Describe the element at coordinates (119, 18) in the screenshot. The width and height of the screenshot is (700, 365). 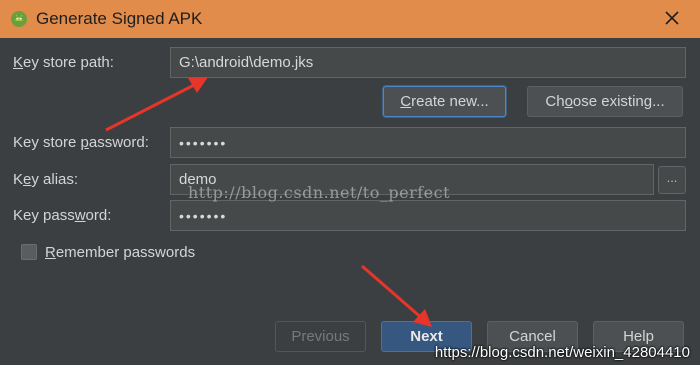
I see `window-title: Generate Signed APK` at that location.